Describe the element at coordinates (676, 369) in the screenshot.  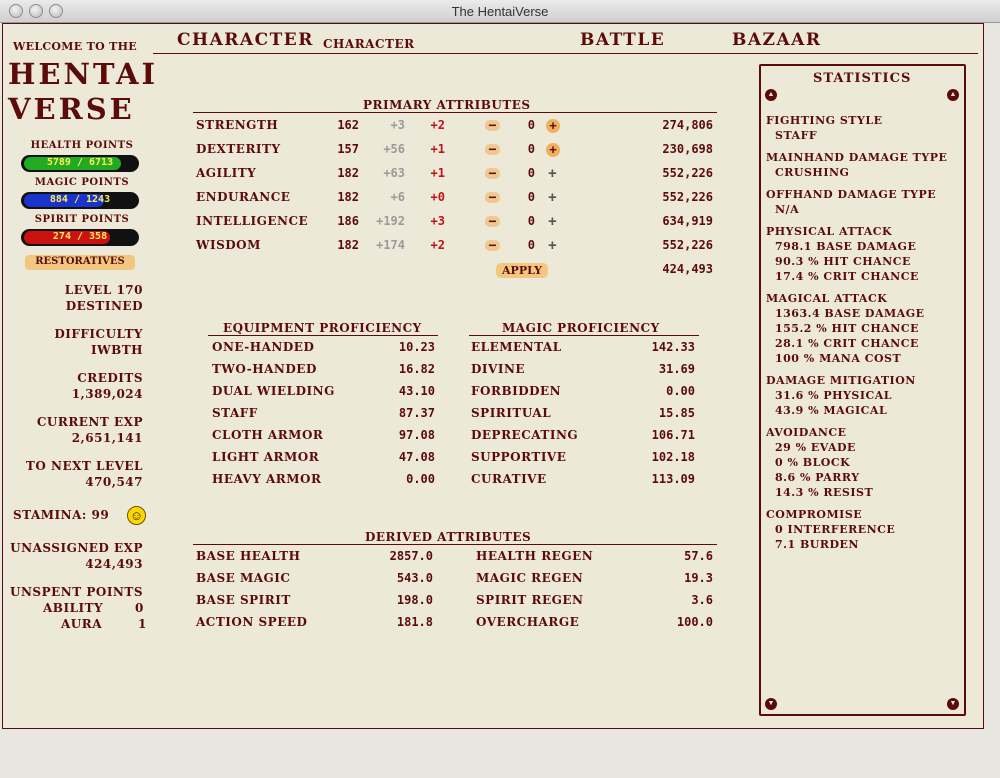
I see `magic-proficiency-value: 31.69` at that location.